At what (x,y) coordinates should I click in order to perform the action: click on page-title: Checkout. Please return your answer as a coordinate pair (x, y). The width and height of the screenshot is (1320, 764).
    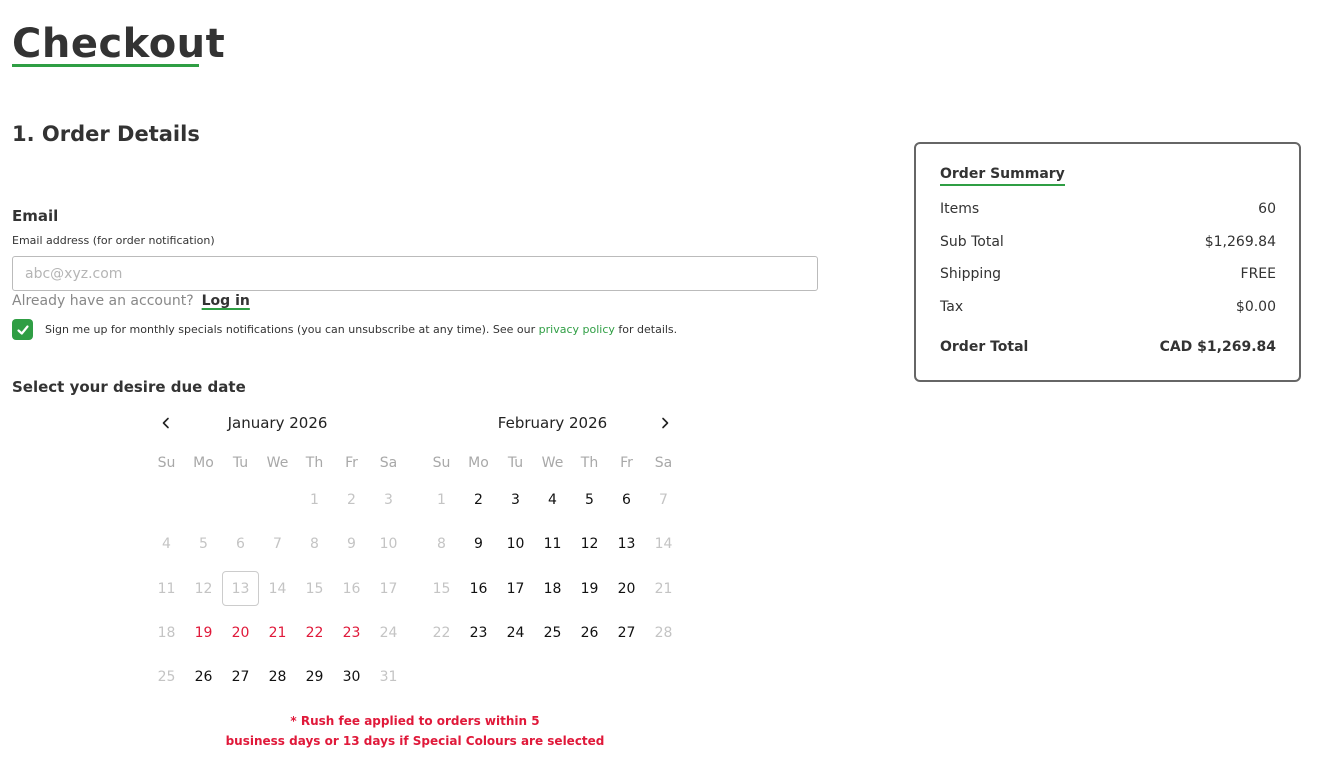
    Looking at the image, I should click on (119, 44).